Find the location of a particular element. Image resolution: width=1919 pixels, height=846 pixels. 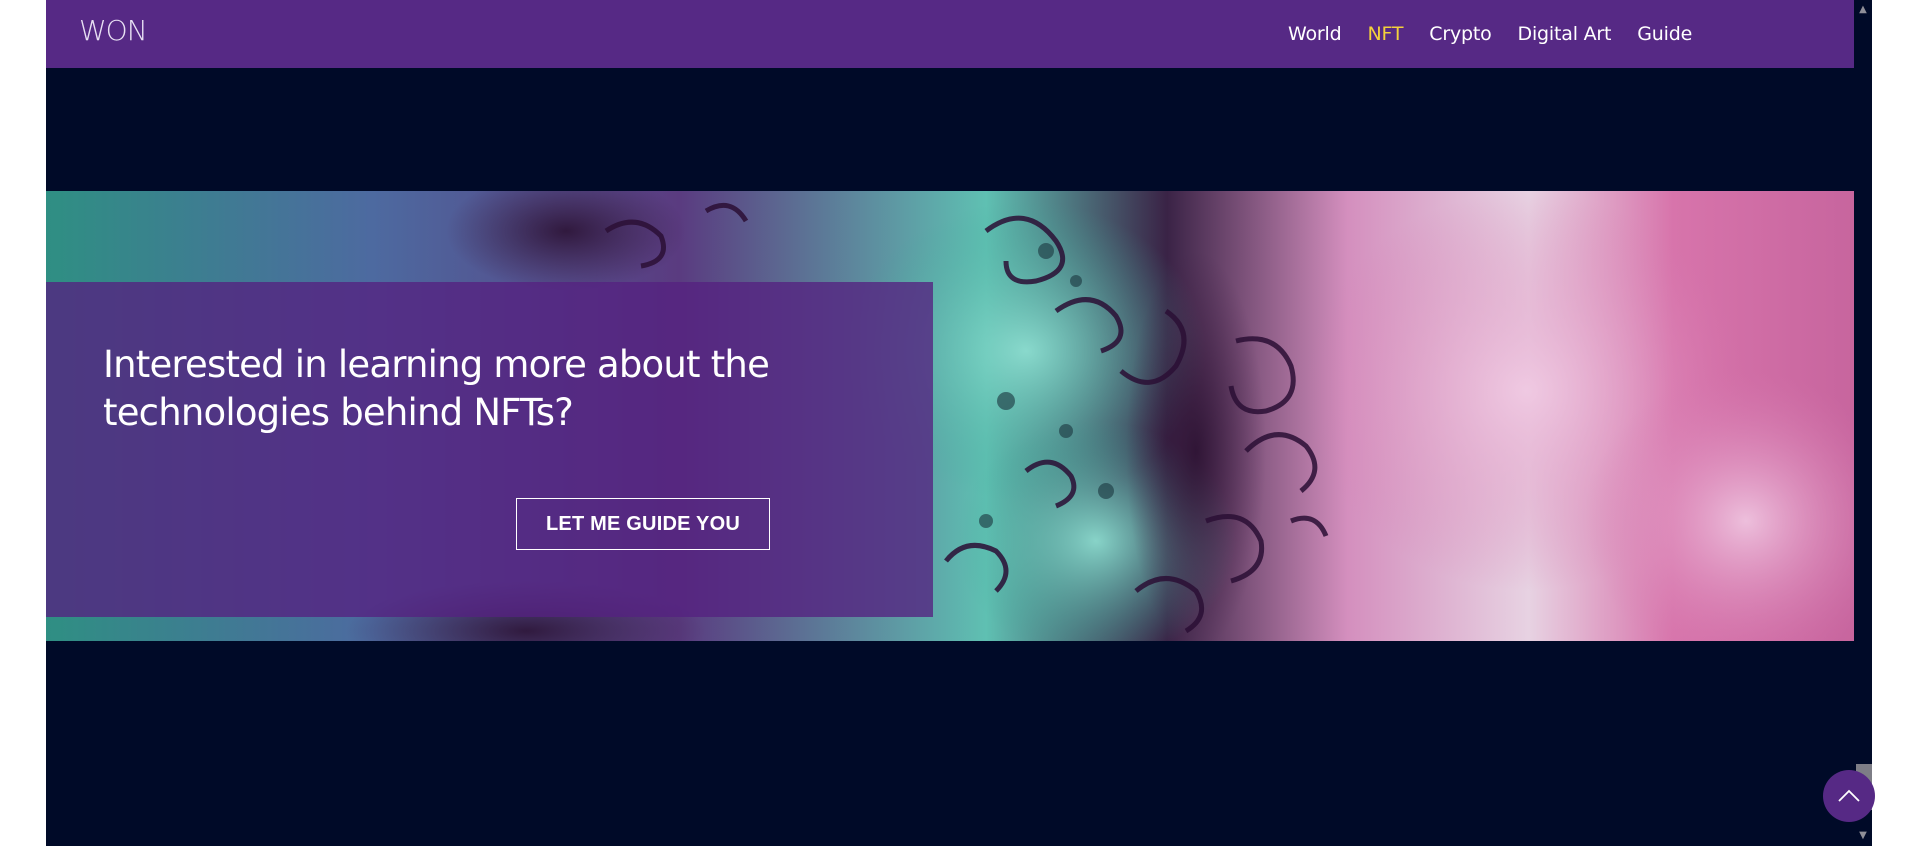

back-to-top-button is located at coordinates (1849, 796).